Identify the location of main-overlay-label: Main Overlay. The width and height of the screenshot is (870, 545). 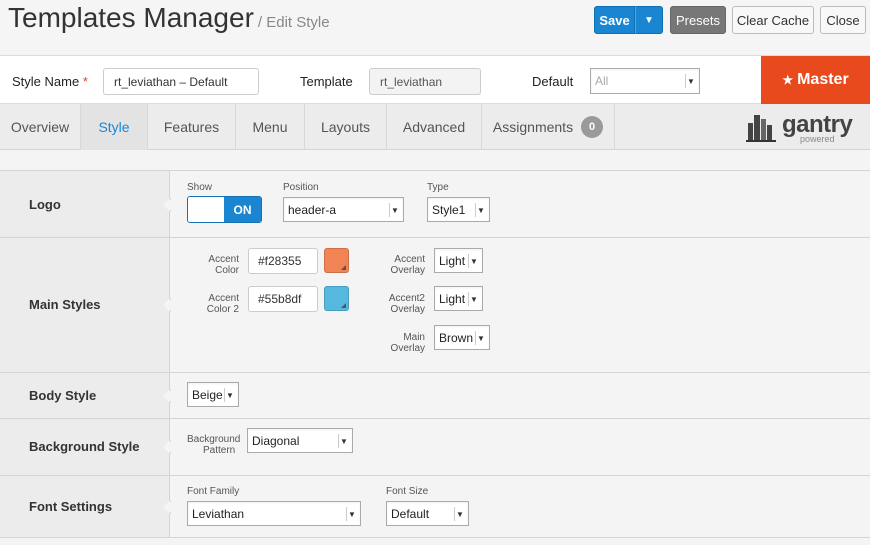
(398, 343).